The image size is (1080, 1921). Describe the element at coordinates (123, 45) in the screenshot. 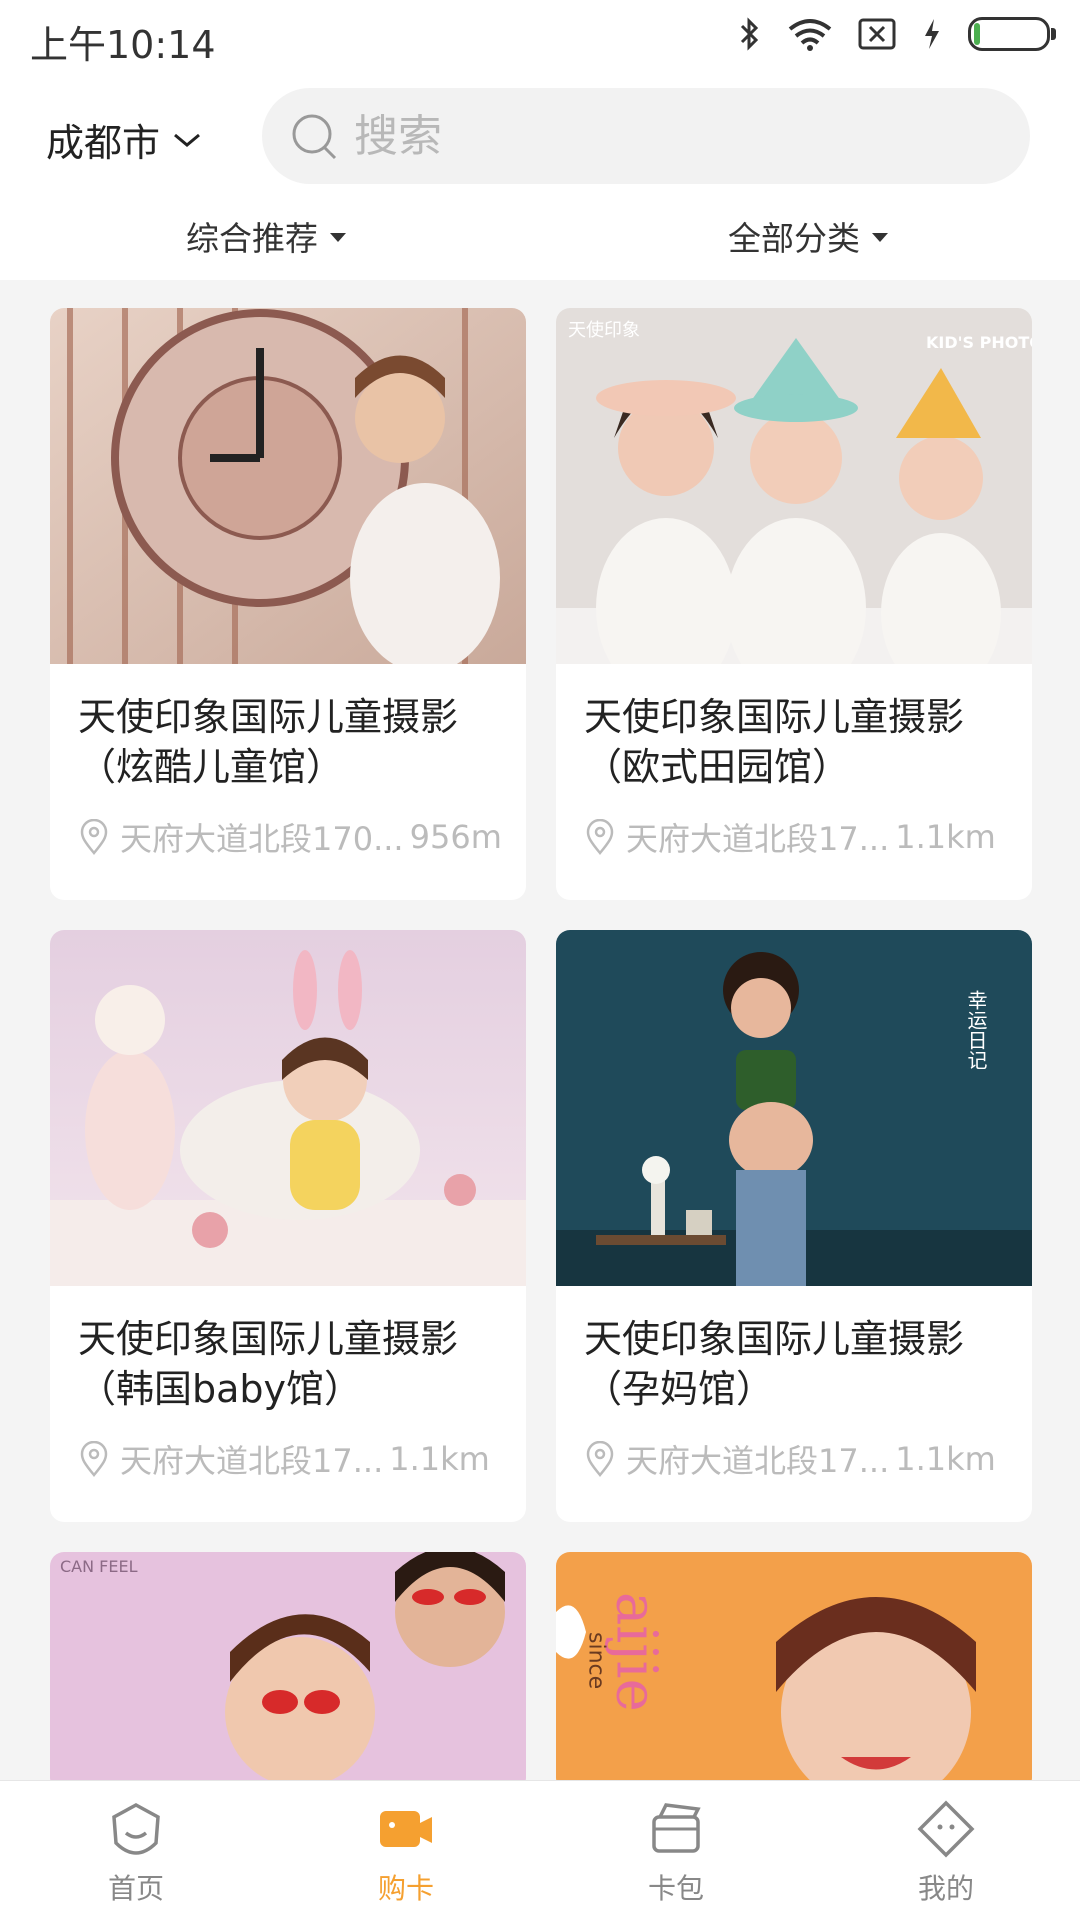

I see `status-time: 上午10:14` at that location.